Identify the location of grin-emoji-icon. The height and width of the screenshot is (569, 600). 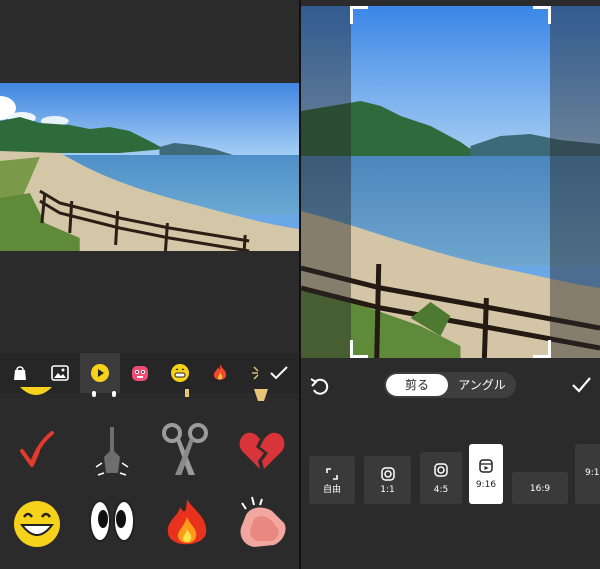
(180, 373).